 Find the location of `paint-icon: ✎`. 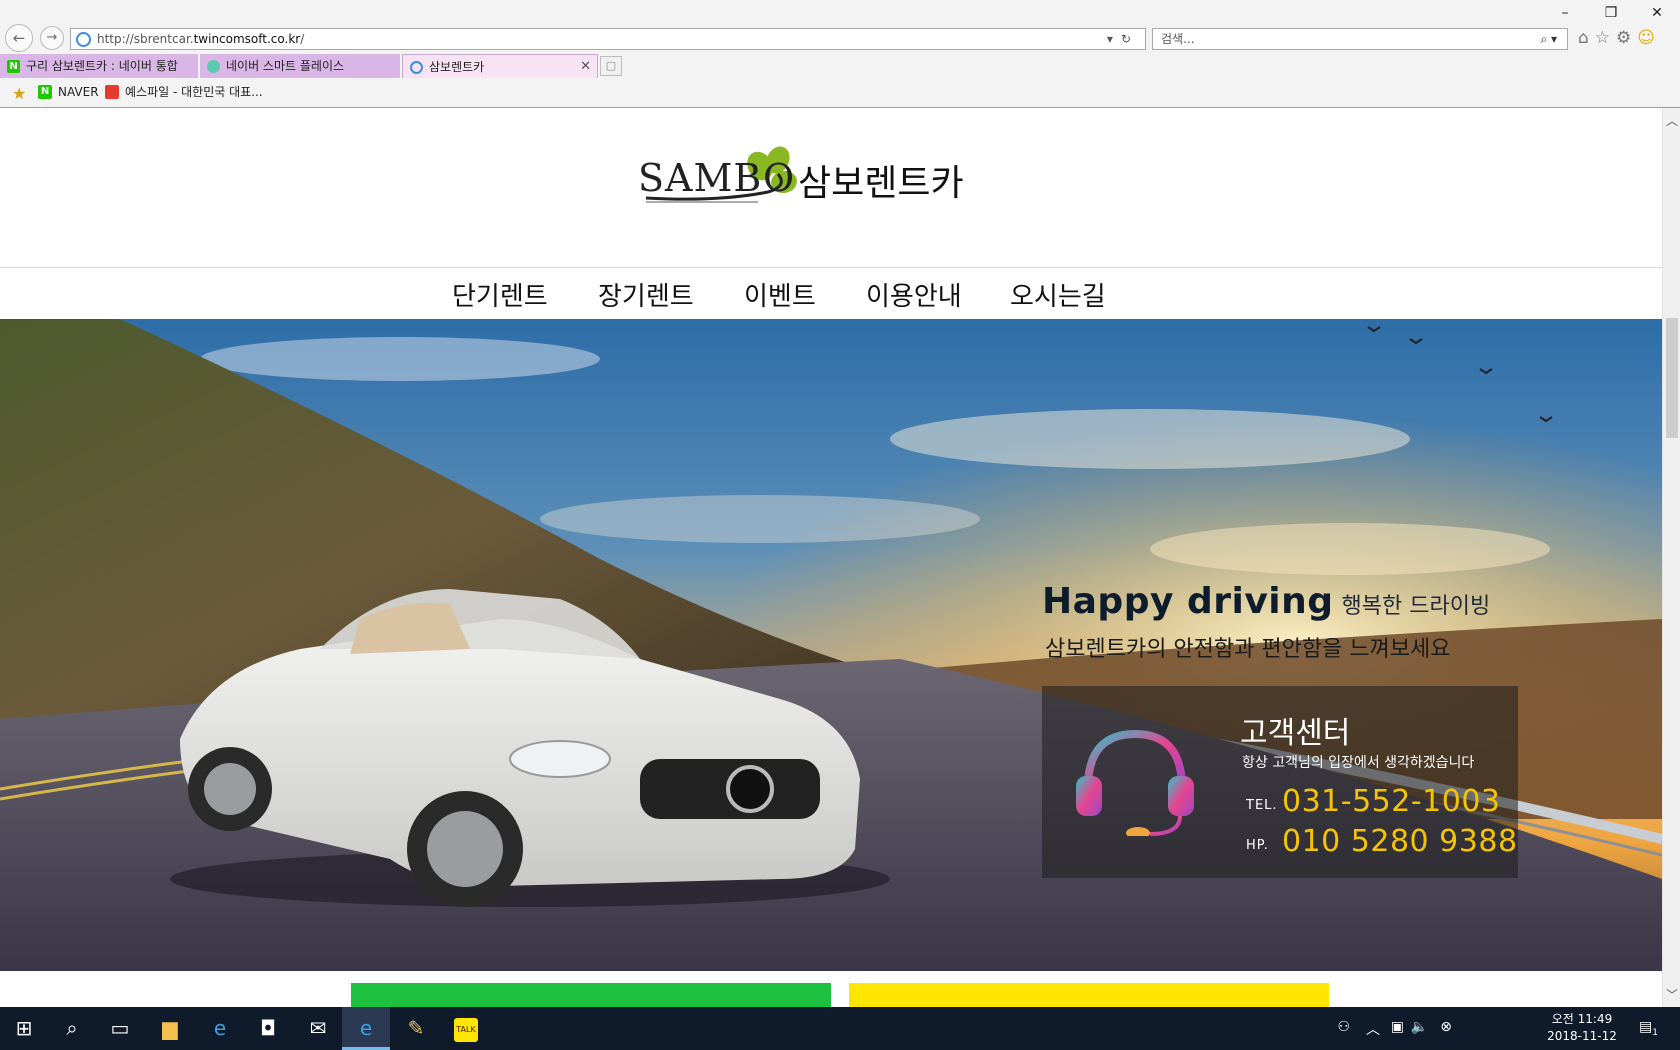

paint-icon: ✎ is located at coordinates (416, 1028).